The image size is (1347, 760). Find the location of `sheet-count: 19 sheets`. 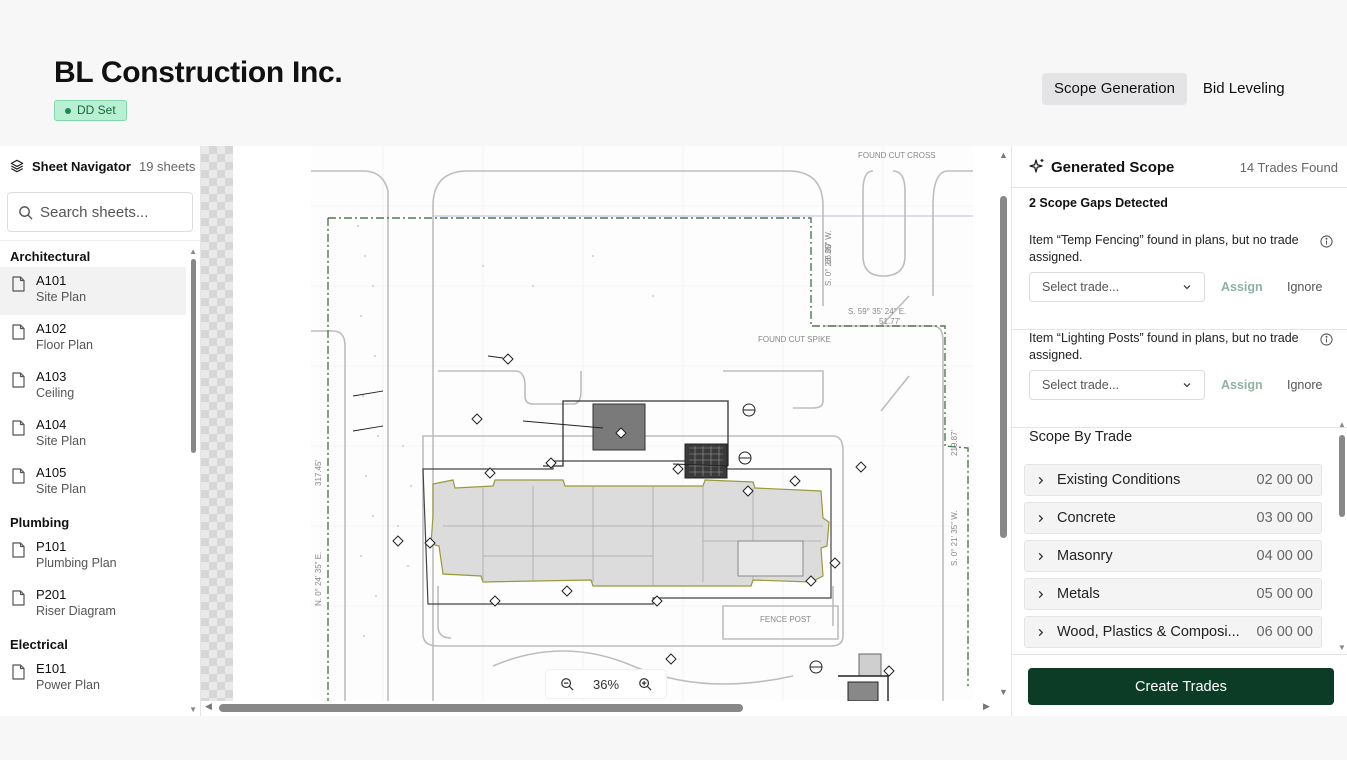

sheet-count: 19 sheets is located at coordinates (167, 166).